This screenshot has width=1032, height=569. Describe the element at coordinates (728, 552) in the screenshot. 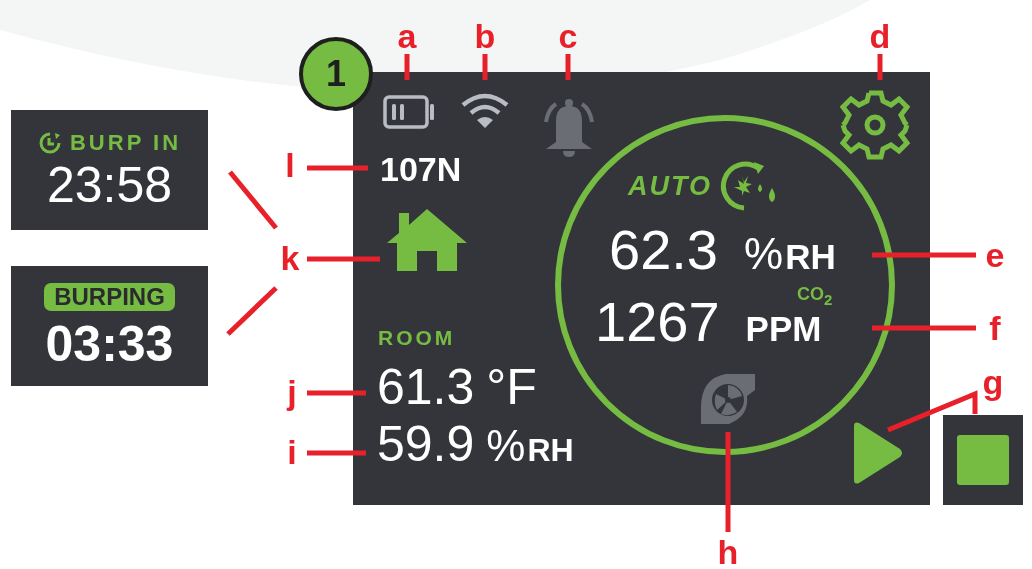

I see `callout-letter: h` at that location.